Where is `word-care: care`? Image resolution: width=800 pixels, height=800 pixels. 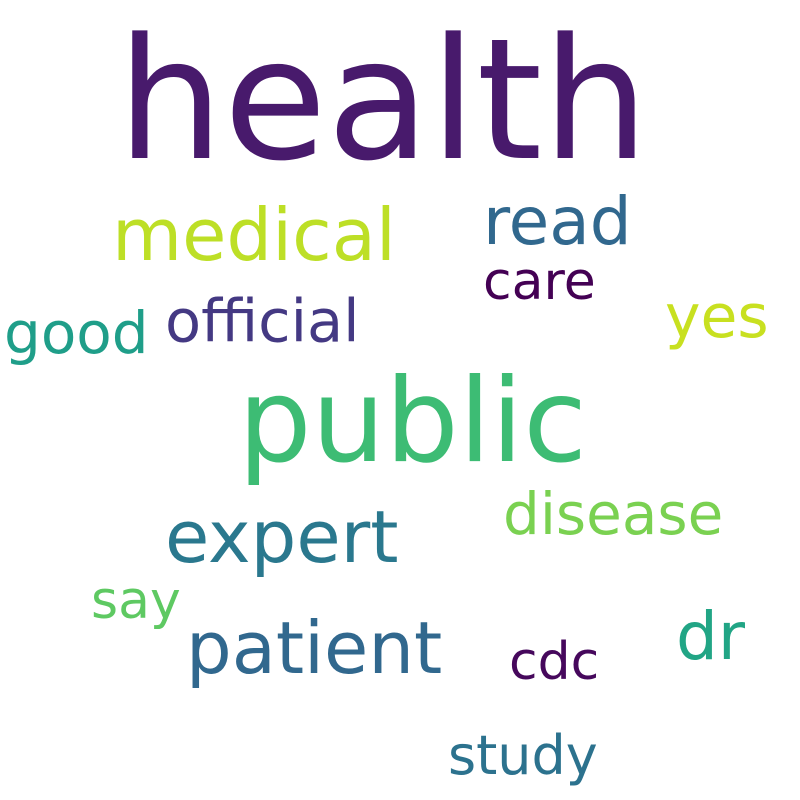
word-care: care is located at coordinates (539, 282).